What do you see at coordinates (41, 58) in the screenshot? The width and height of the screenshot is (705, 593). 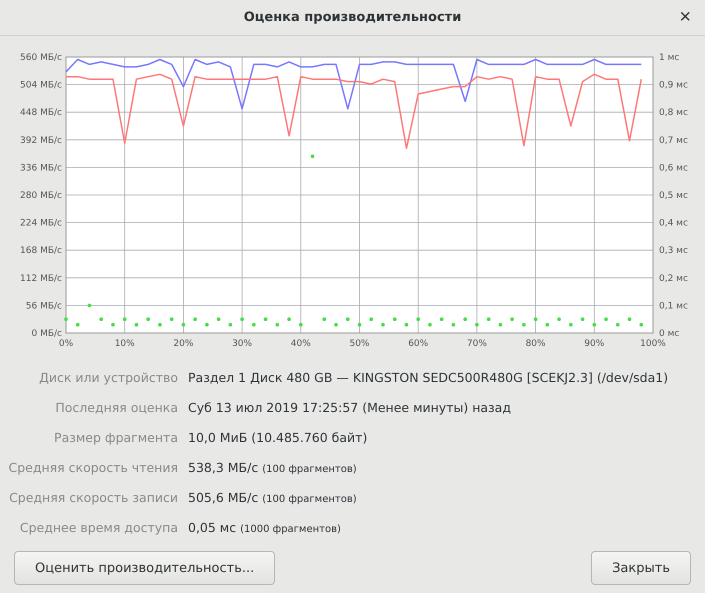 I see `axis-label: 560 МБ/с` at bounding box center [41, 58].